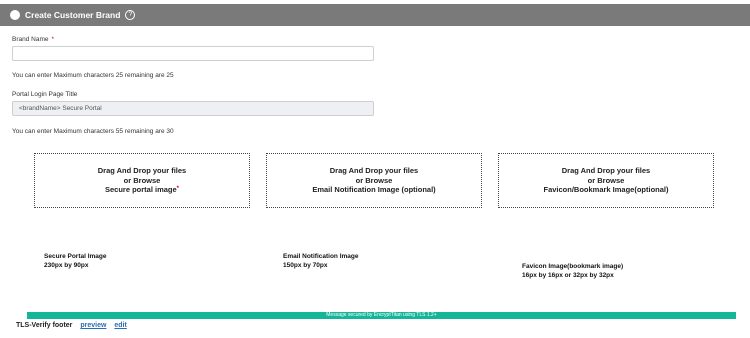 This screenshot has height=338, width=750. I want to click on dropzone-caption: Secure portal image*, so click(142, 190).